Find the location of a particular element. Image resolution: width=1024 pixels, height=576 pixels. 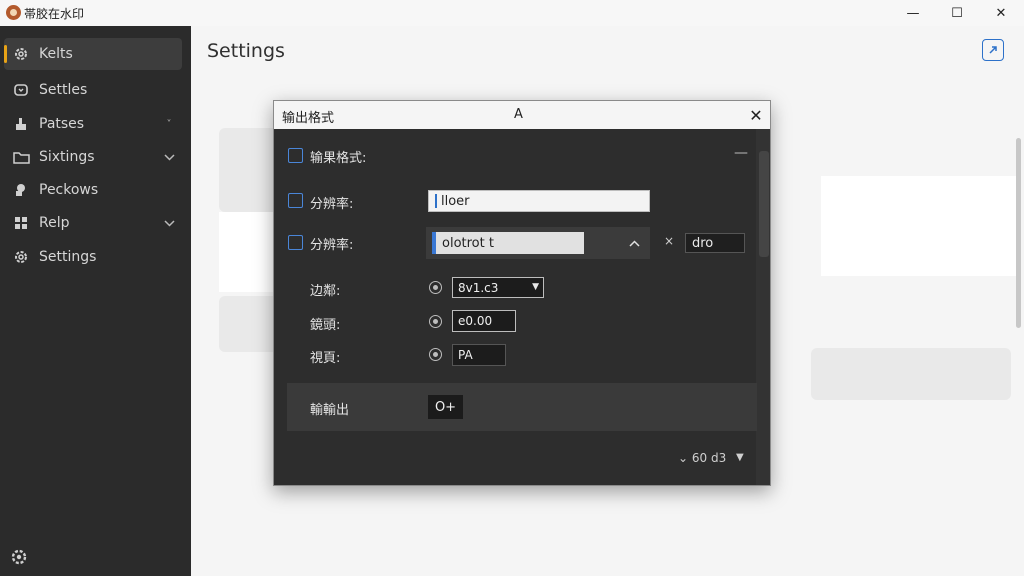

document-icon is located at coordinates (21, 90).